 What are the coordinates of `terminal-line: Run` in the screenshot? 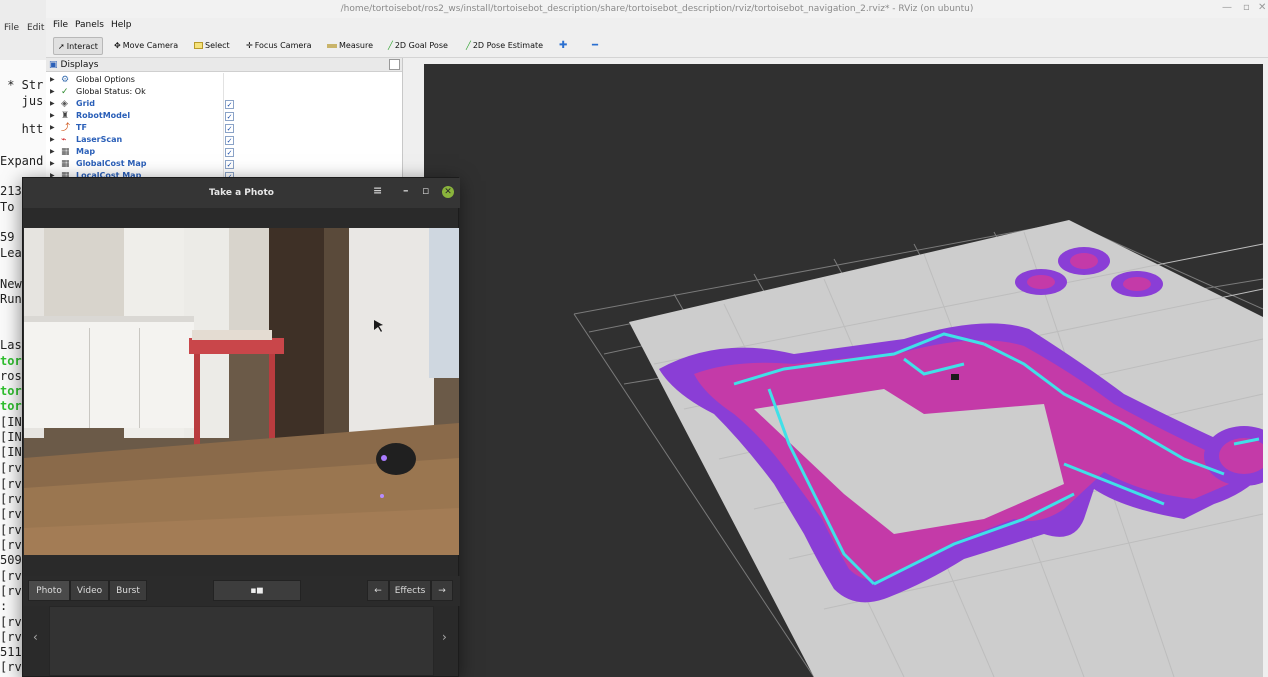 It's located at (11, 299).